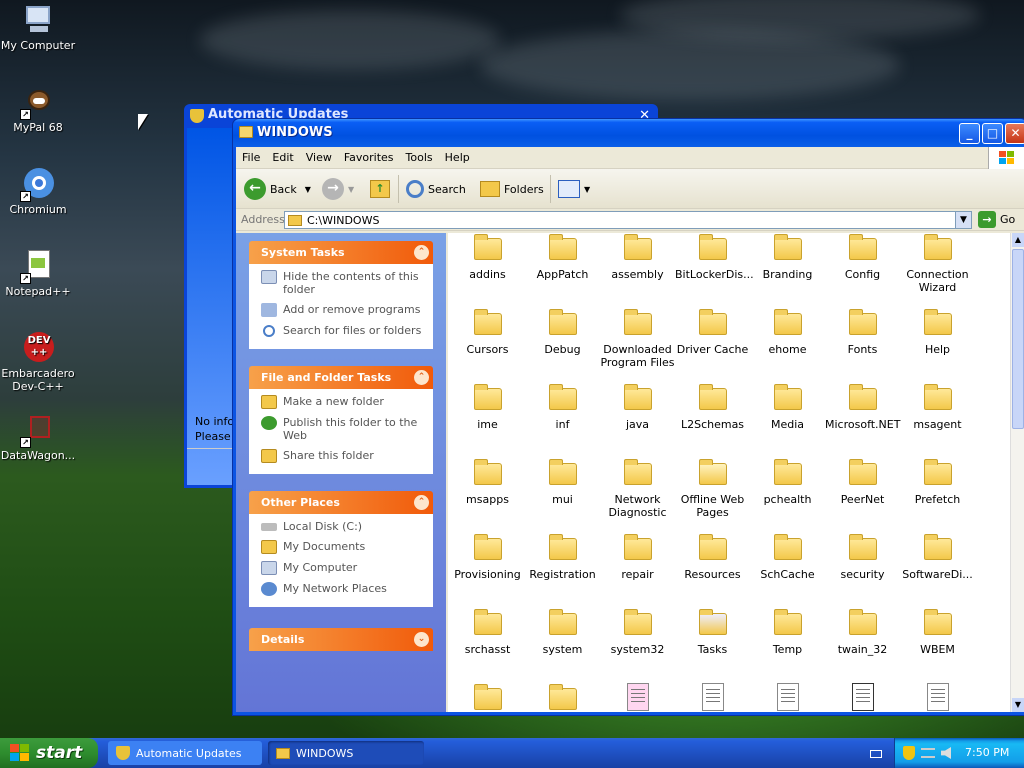  What do you see at coordinates (380, 189) in the screenshot?
I see `up-folder-button: ↑` at bounding box center [380, 189].